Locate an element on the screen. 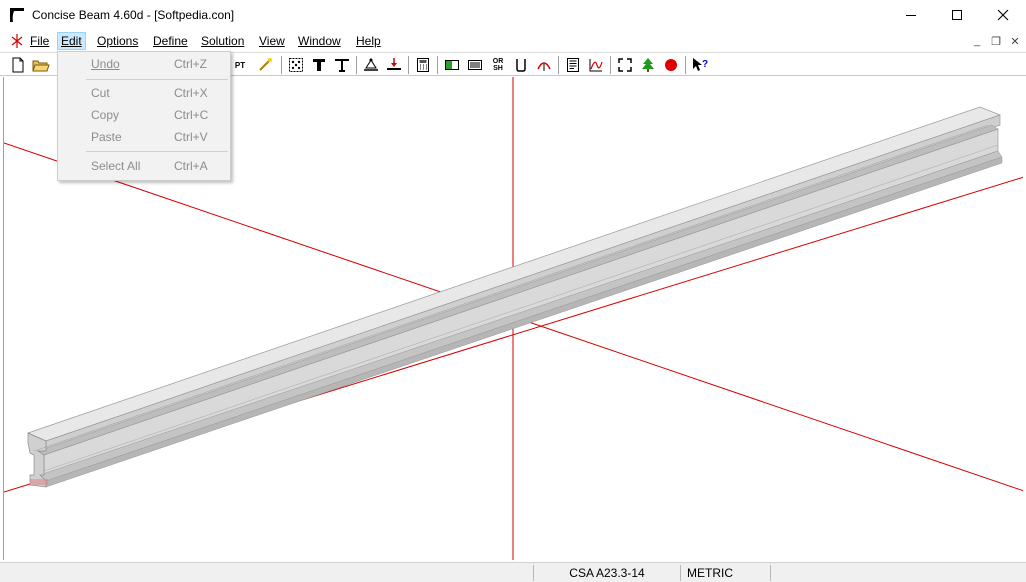  menu-define: Define is located at coordinates (170, 41).